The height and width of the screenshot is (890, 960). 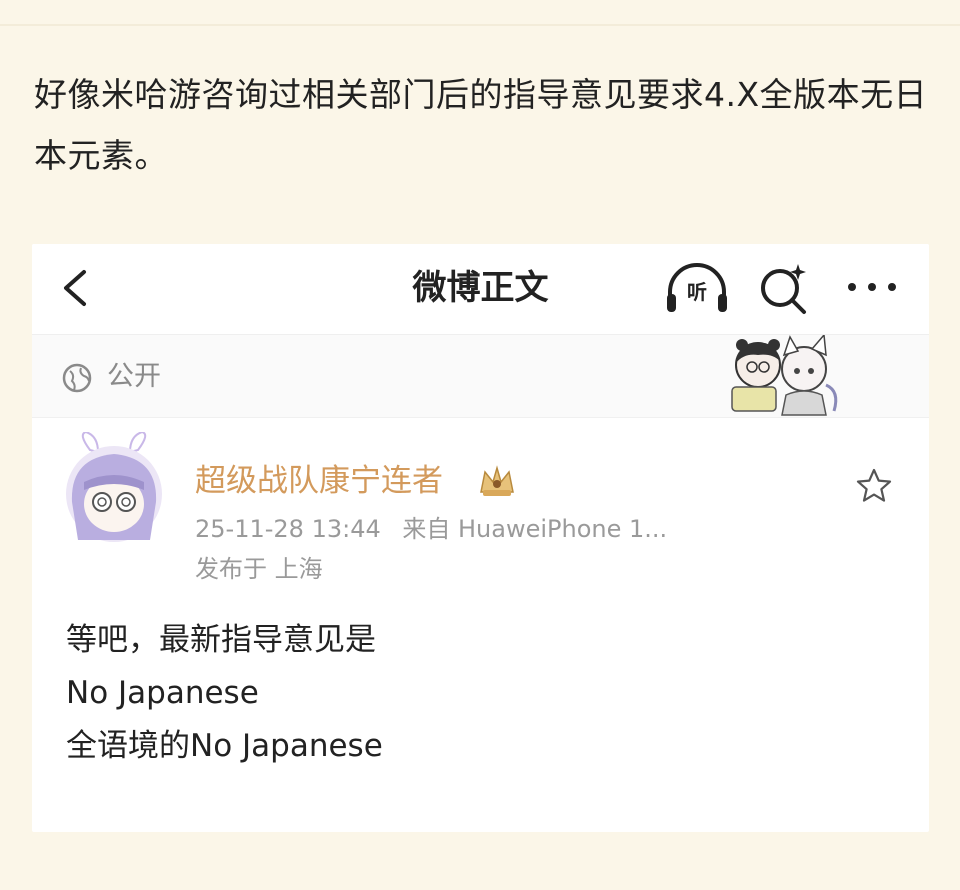 What do you see at coordinates (481, 125) in the screenshot?
I see `post-text: 好像米哈游咨询过相关部门后的指导意见要求4.X全版本无日本元素。` at bounding box center [481, 125].